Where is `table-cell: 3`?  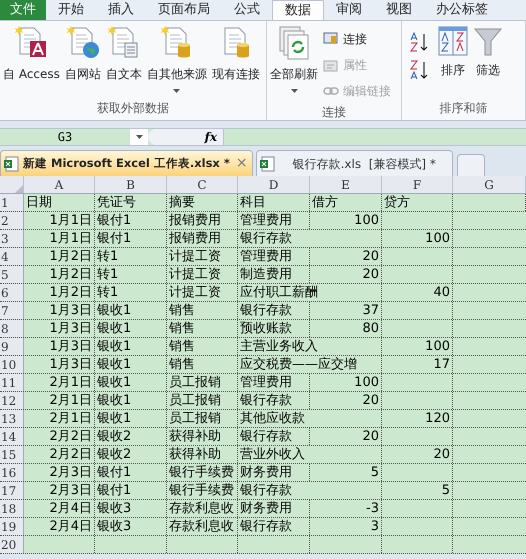 table-cell: 3 is located at coordinates (374, 526).